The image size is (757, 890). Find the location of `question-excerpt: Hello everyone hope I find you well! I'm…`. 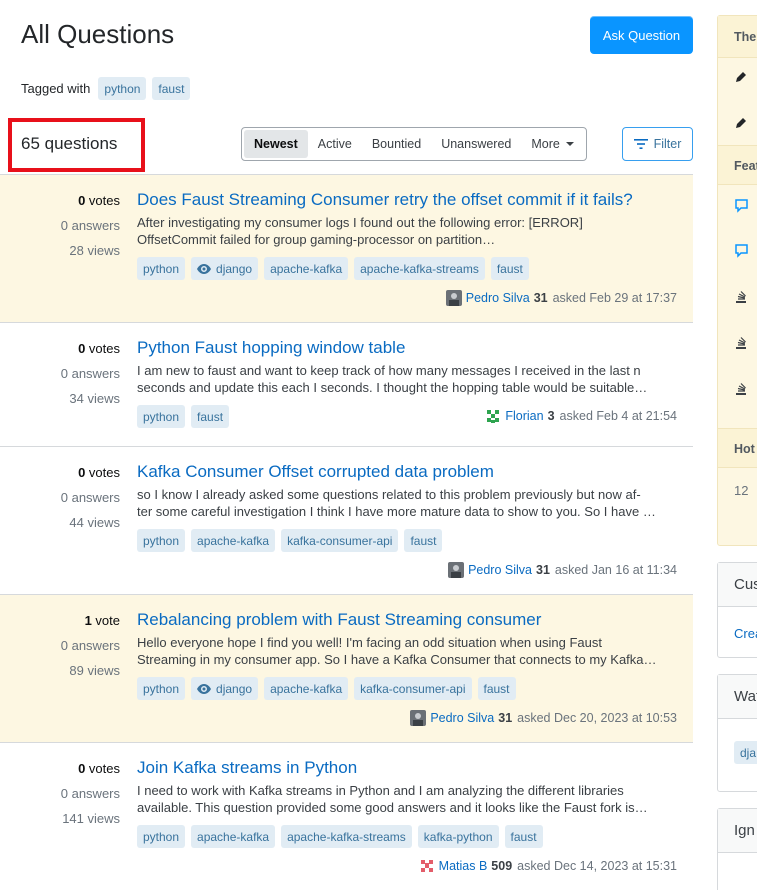

question-excerpt: Hello everyone hope I find you well! I'm… is located at coordinates (397, 651).